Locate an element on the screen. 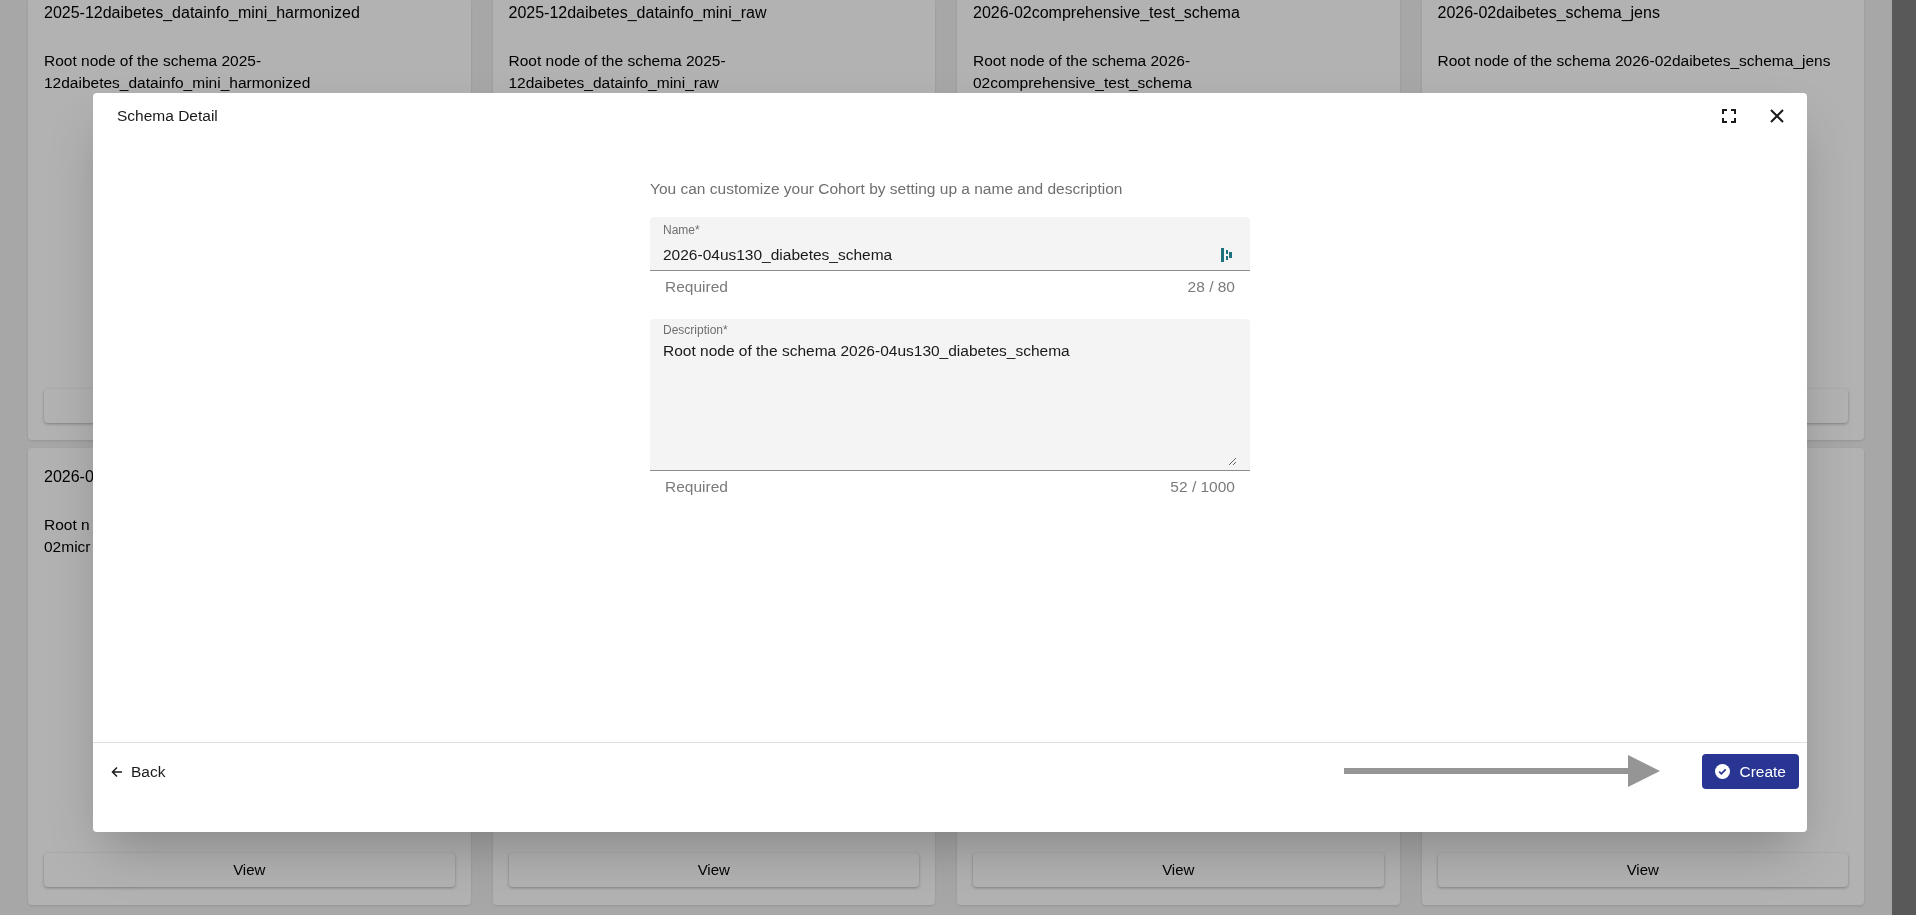 The height and width of the screenshot is (915, 1916). scrollbar is located at coordinates (1904, 457).